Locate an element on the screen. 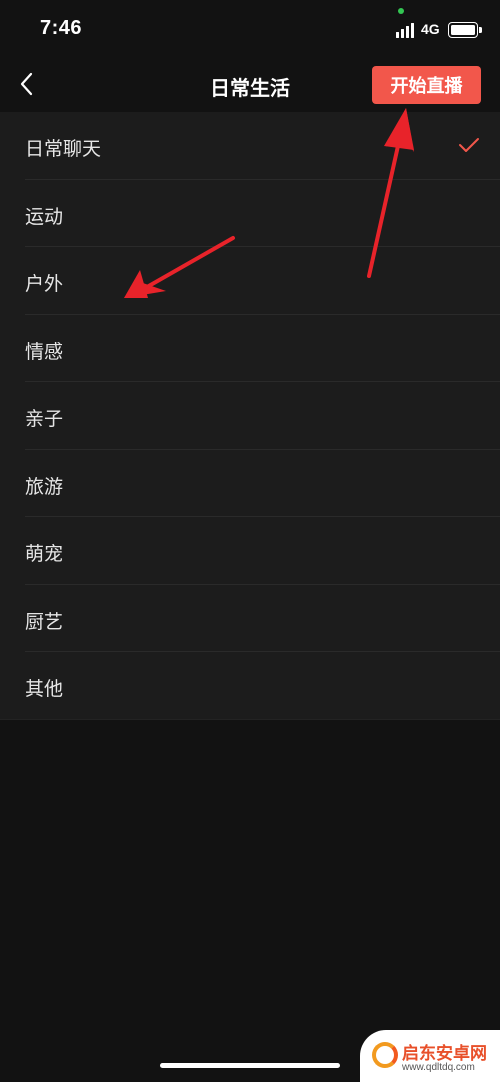 The width and height of the screenshot is (500, 1082). category-label: 日常聊天 is located at coordinates (63, 149).